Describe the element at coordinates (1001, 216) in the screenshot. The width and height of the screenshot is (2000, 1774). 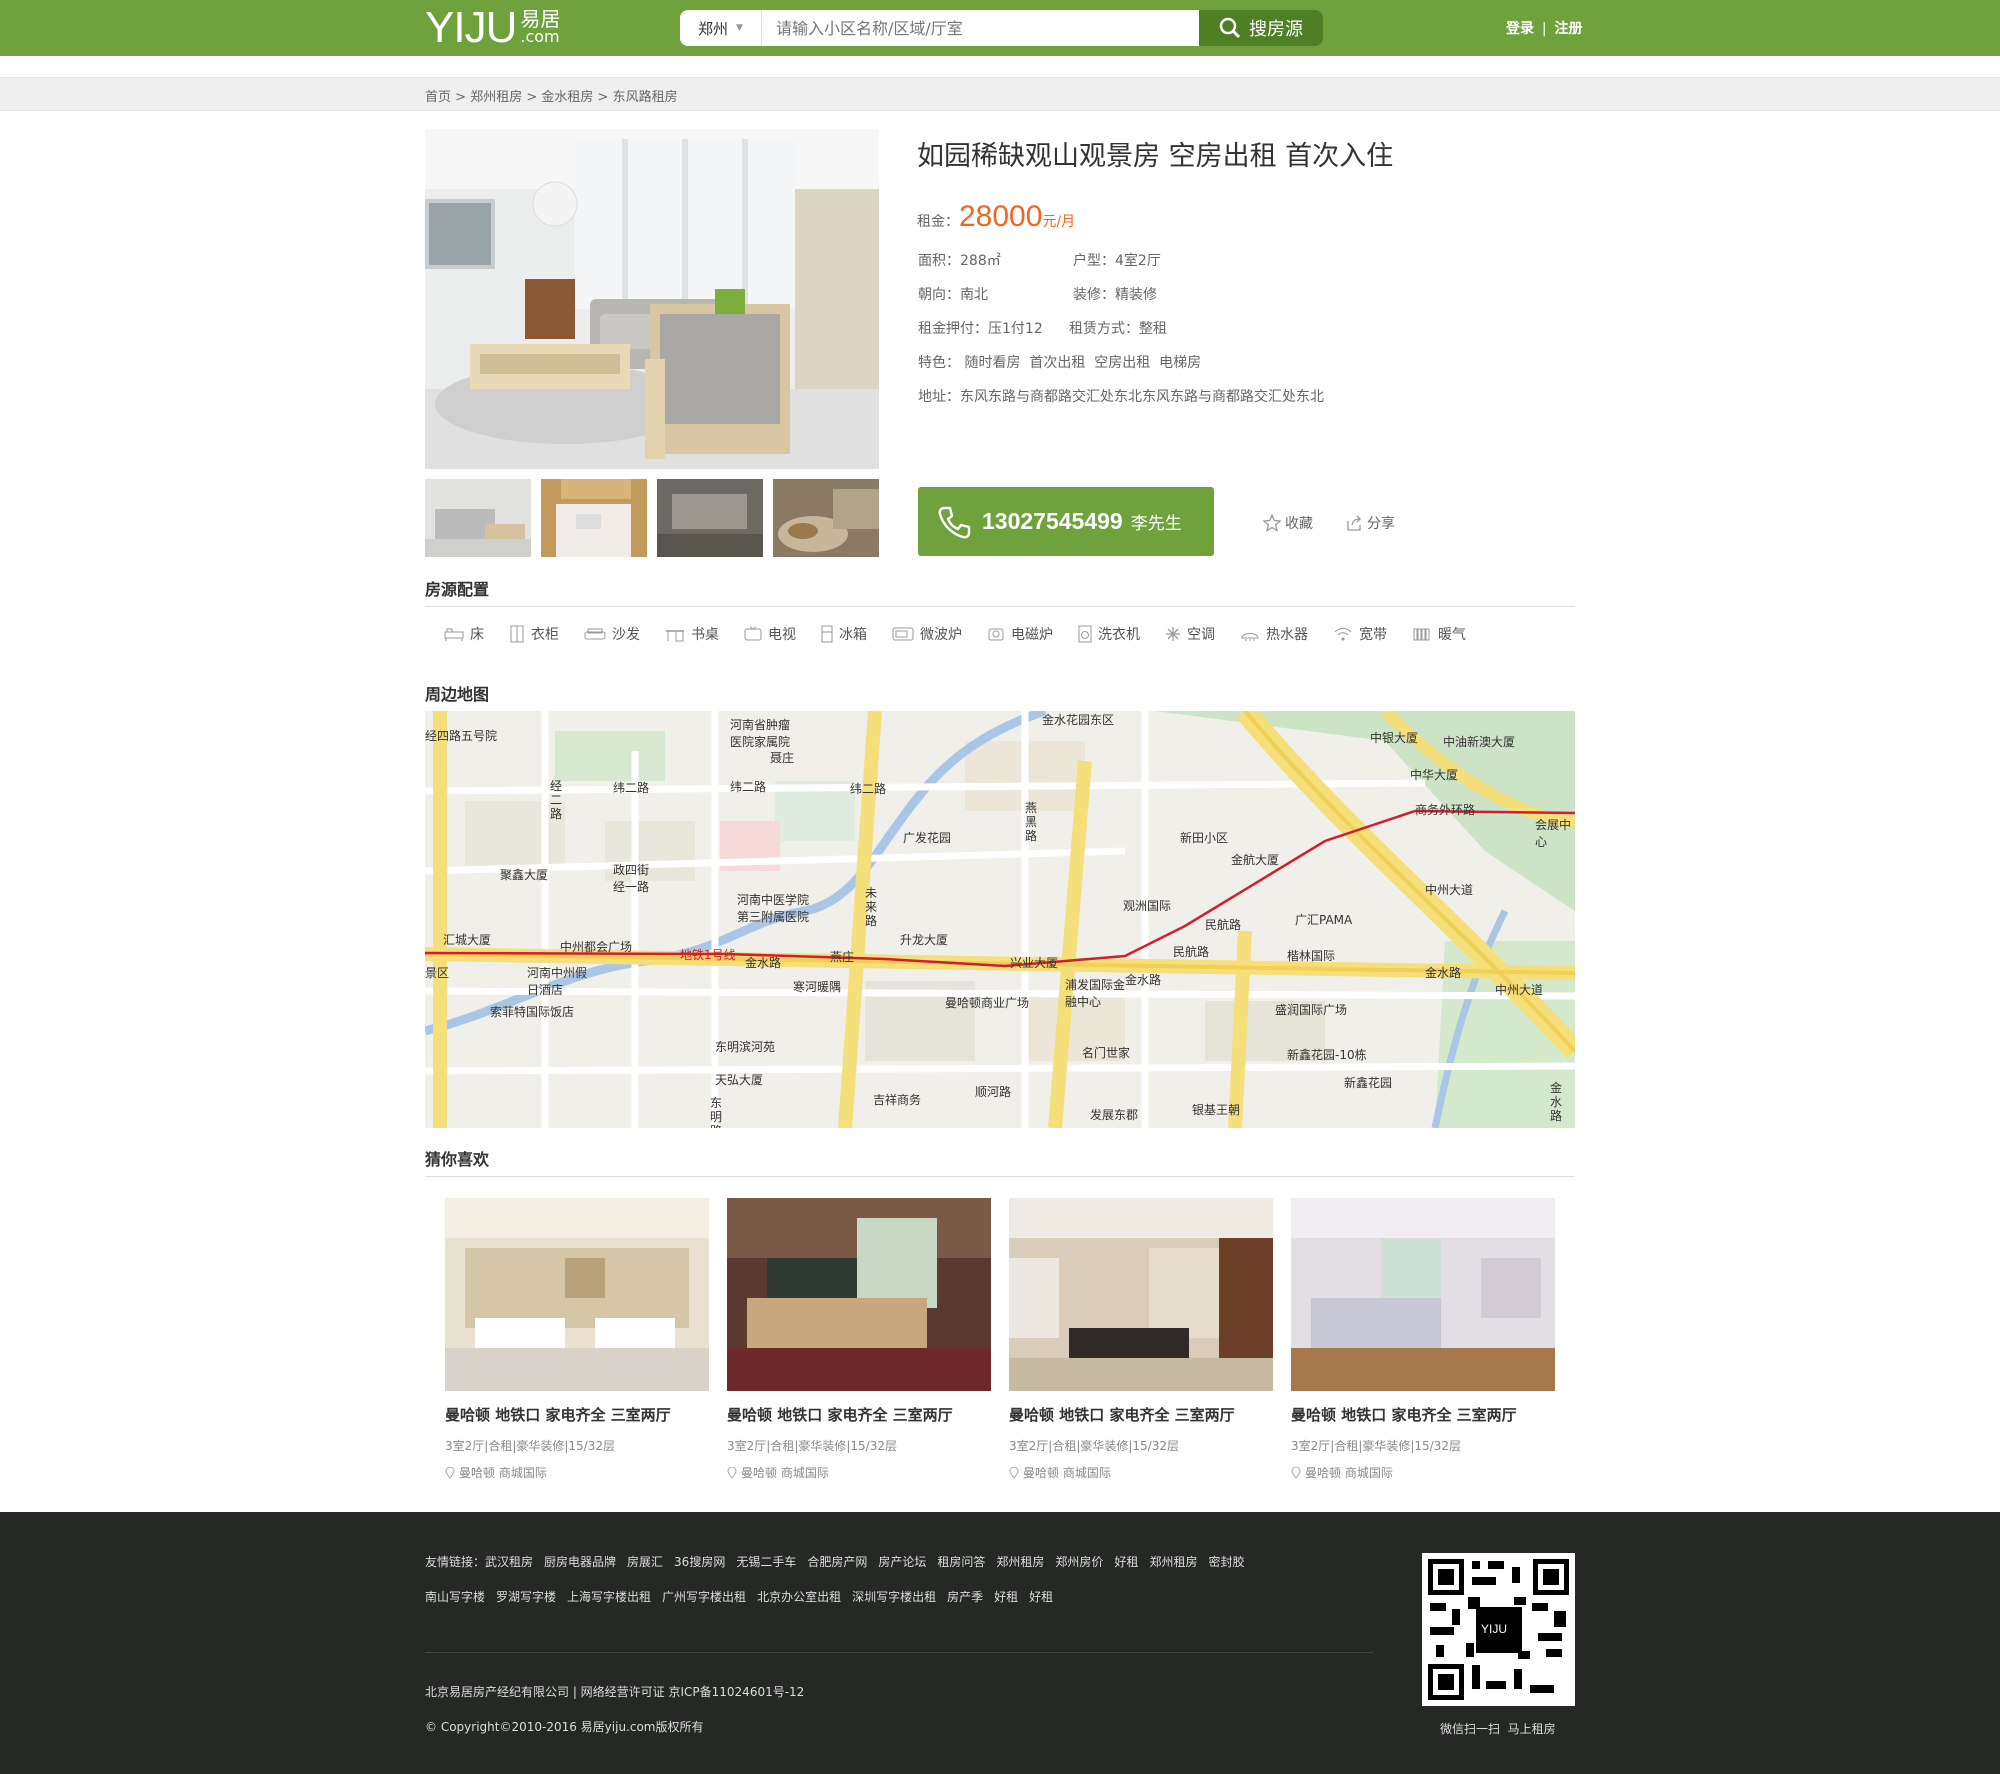
I see `rent-value: 28000` at that location.